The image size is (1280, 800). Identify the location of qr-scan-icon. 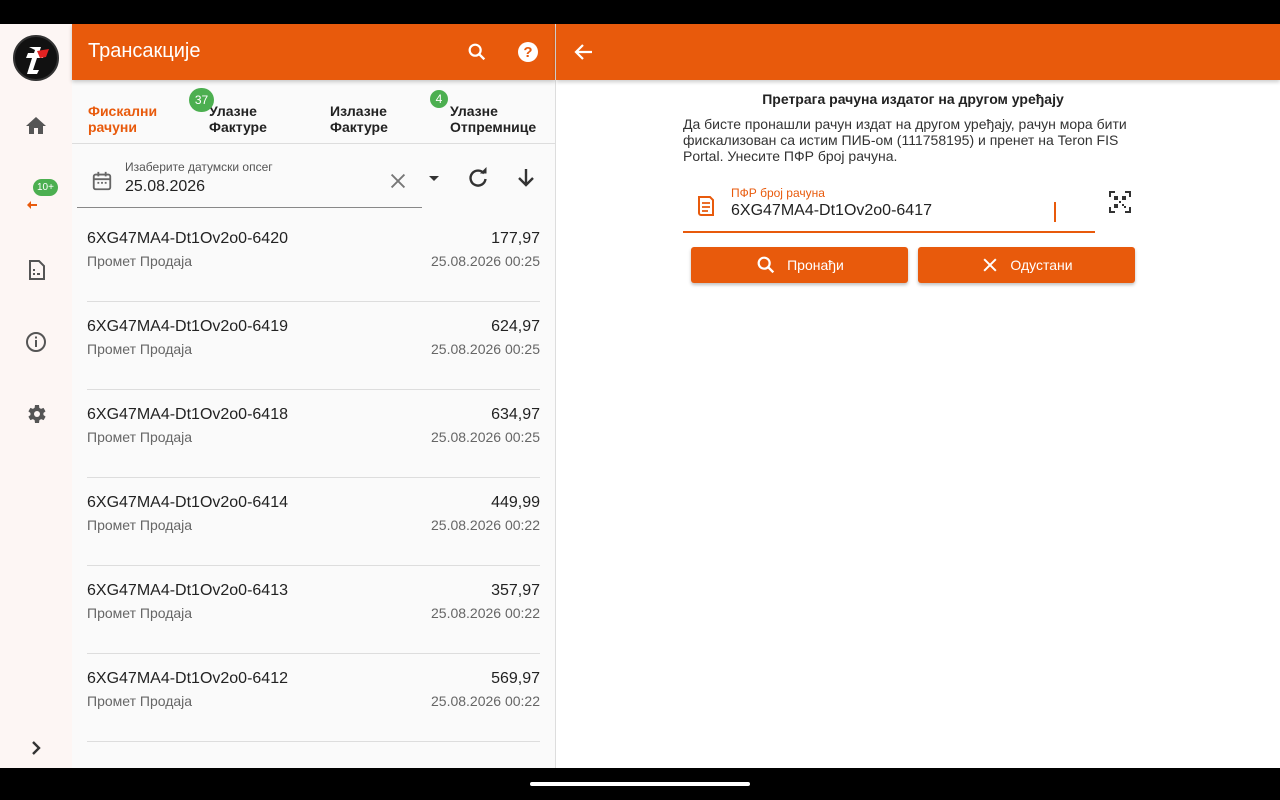
(1120, 202).